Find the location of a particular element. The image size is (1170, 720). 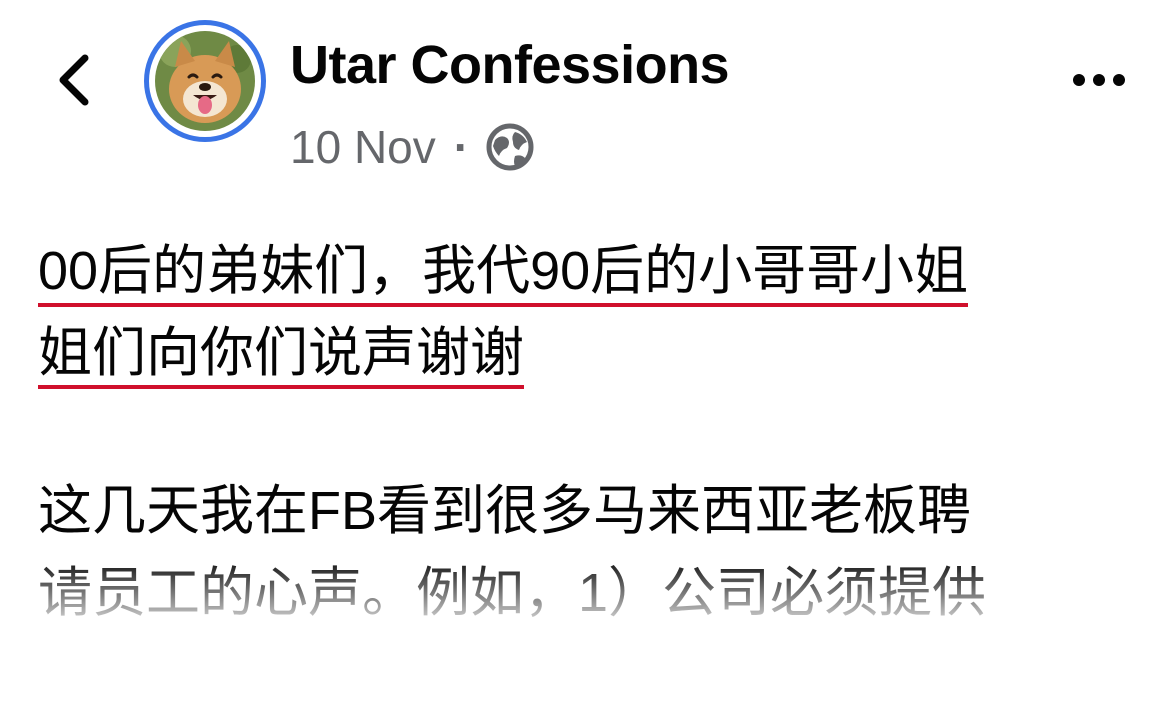

chevron-left-icon is located at coordinates (74, 80).